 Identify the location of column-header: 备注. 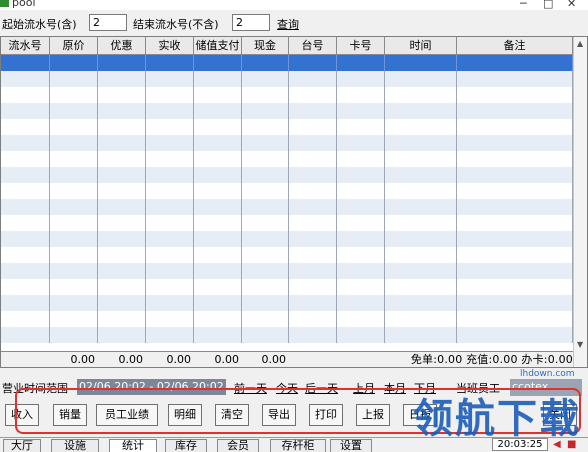
(515, 45).